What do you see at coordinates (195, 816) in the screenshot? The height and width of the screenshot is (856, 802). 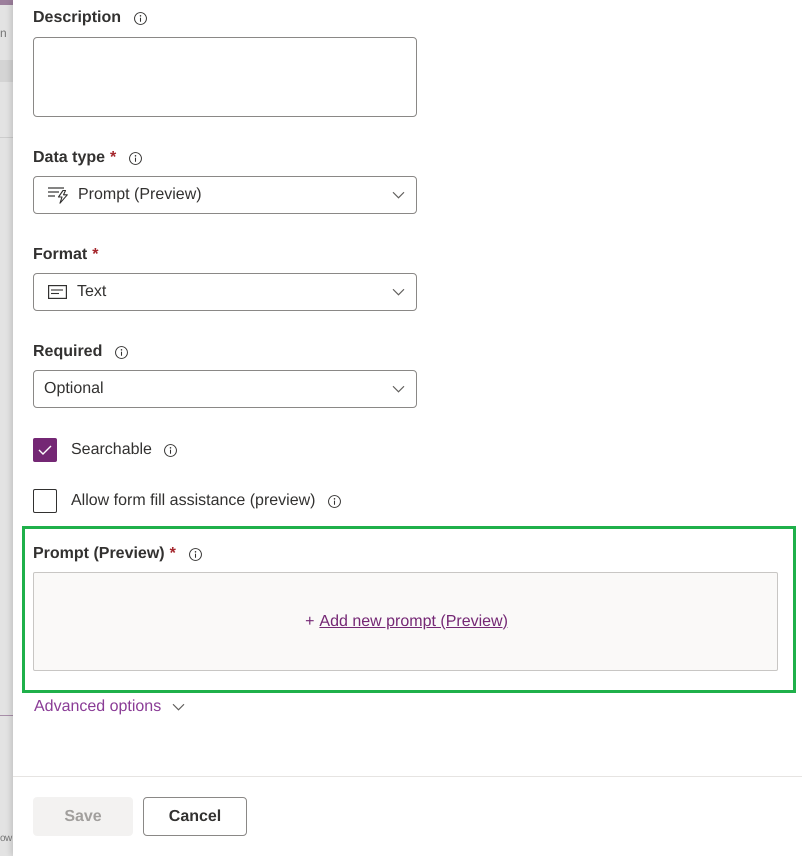 I see `cancel-button: Cancel` at bounding box center [195, 816].